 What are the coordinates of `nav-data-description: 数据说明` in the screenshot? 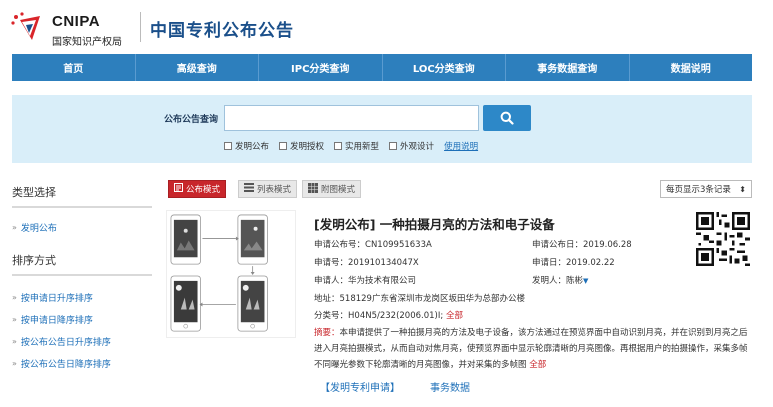 It's located at (691, 67).